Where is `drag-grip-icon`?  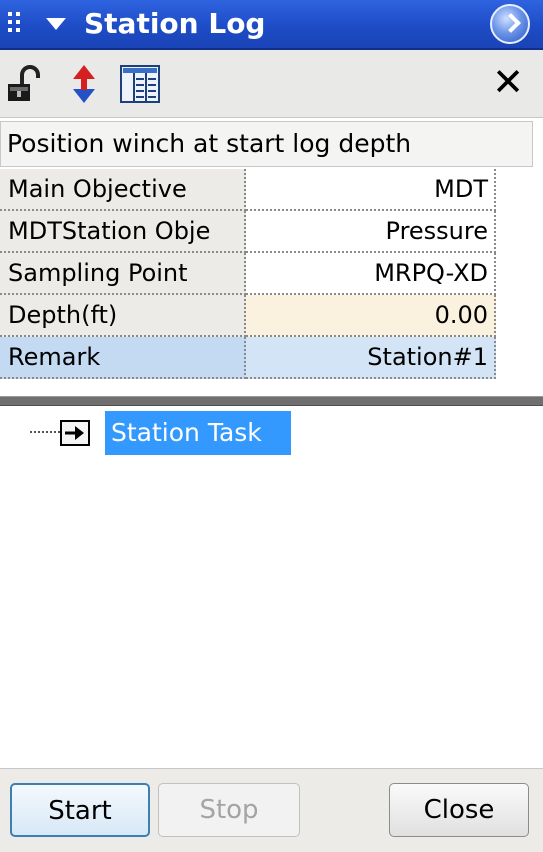
drag-grip-icon is located at coordinates (15, 25).